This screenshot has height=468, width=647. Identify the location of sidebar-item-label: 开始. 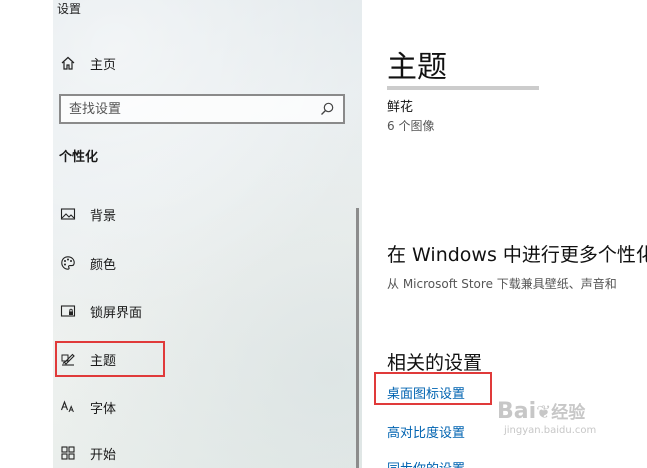
(103, 455).